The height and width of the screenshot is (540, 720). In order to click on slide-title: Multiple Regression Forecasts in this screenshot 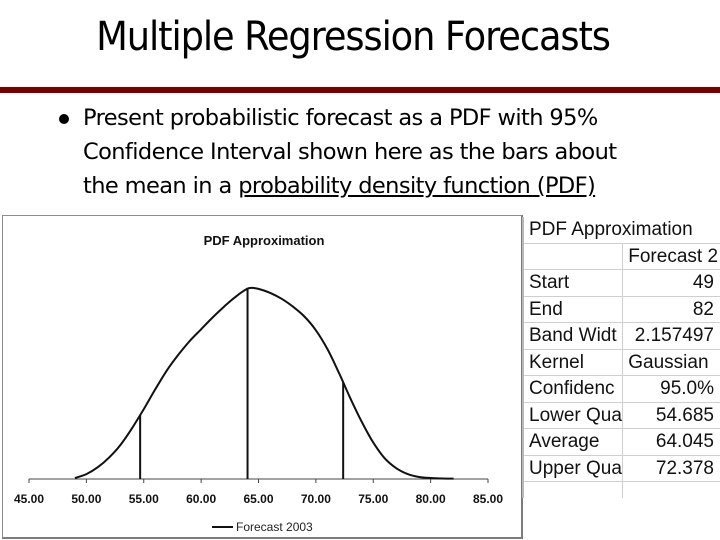, I will do `click(353, 37)`.